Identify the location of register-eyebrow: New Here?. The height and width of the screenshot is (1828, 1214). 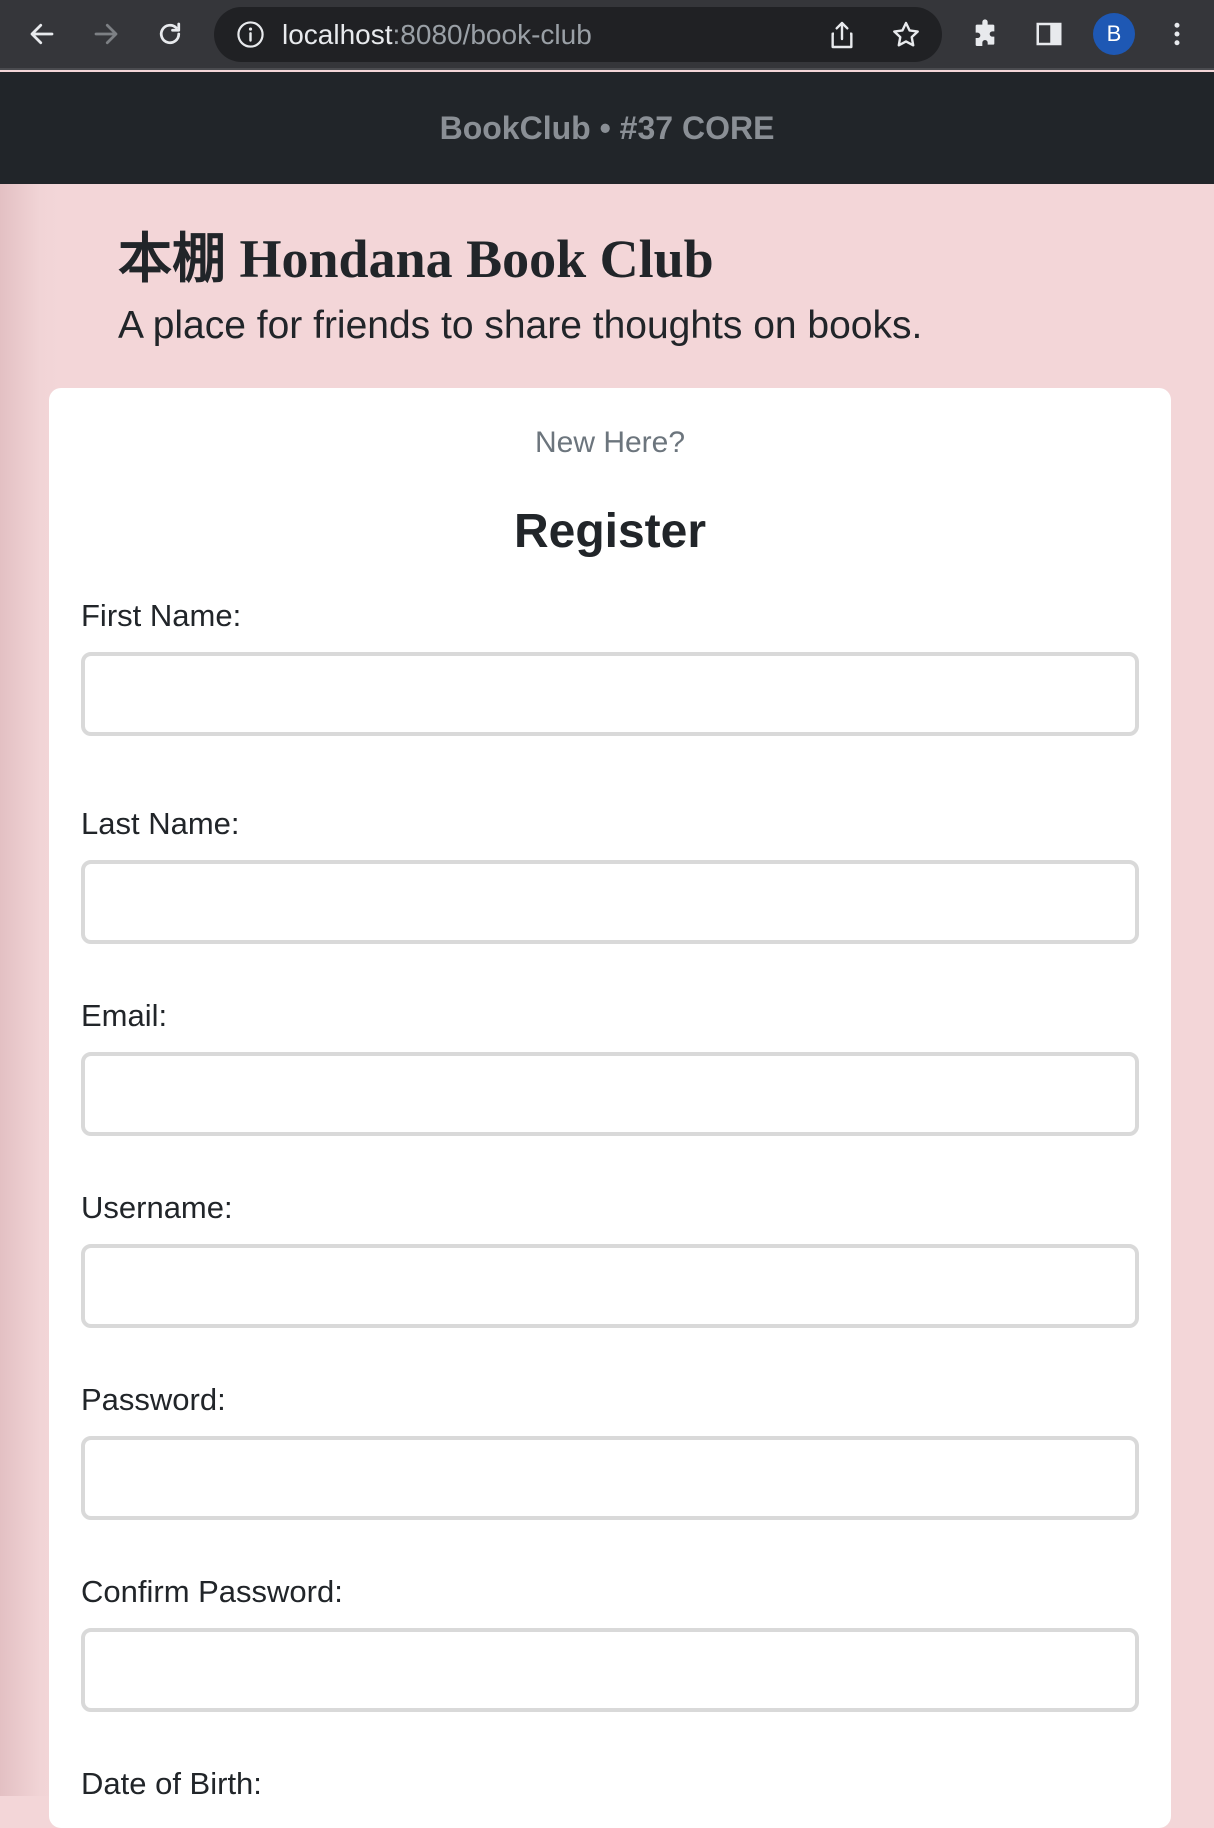
(610, 442).